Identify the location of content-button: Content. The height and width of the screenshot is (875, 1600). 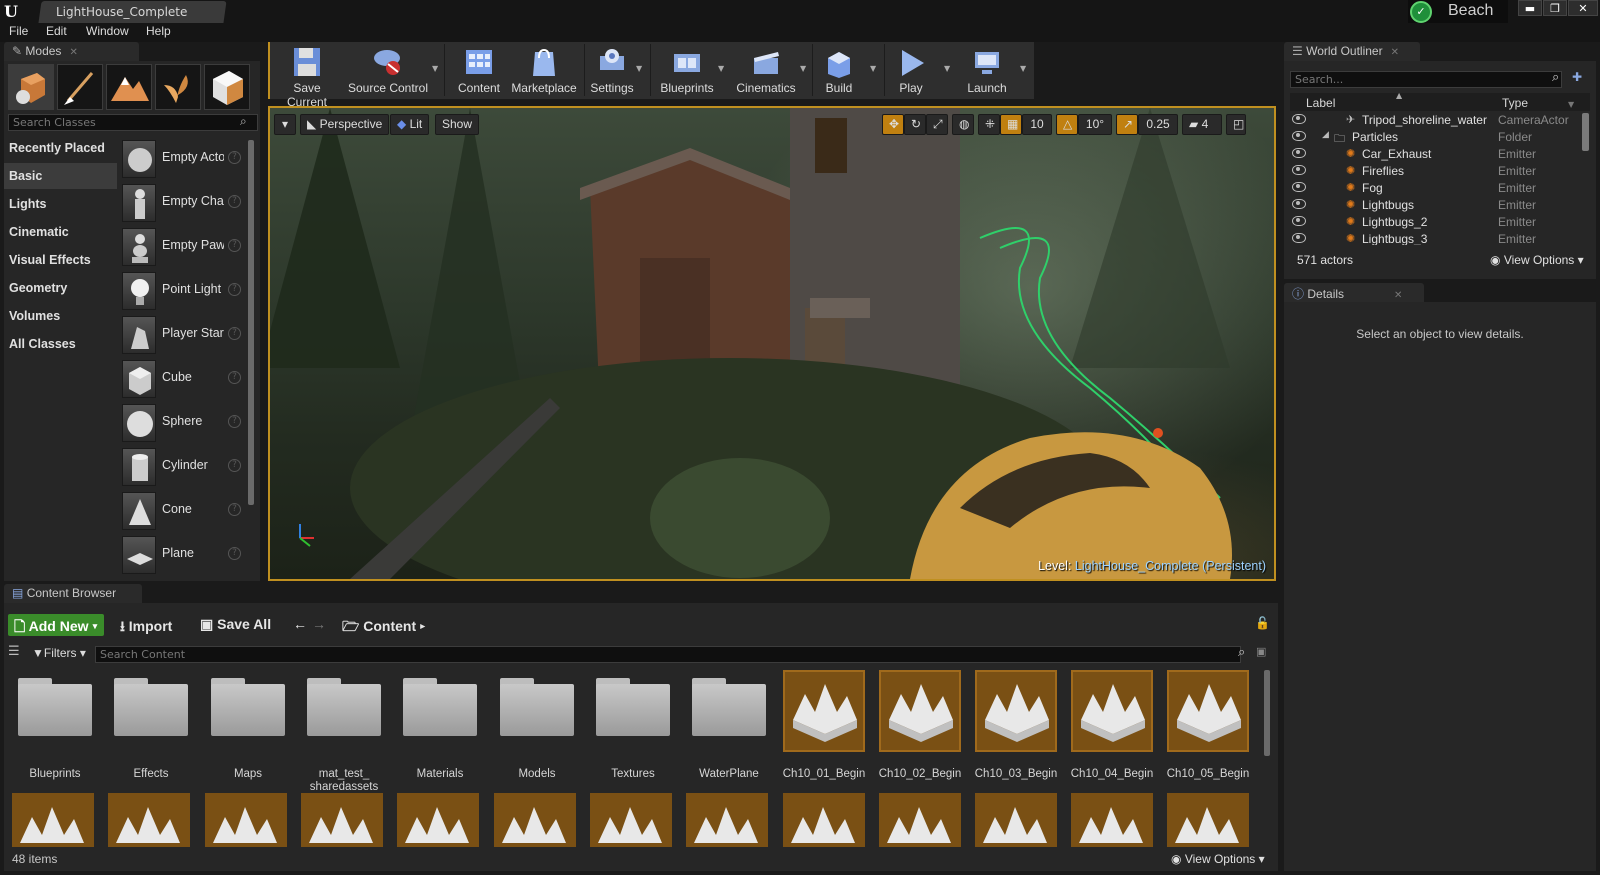
(479, 71).